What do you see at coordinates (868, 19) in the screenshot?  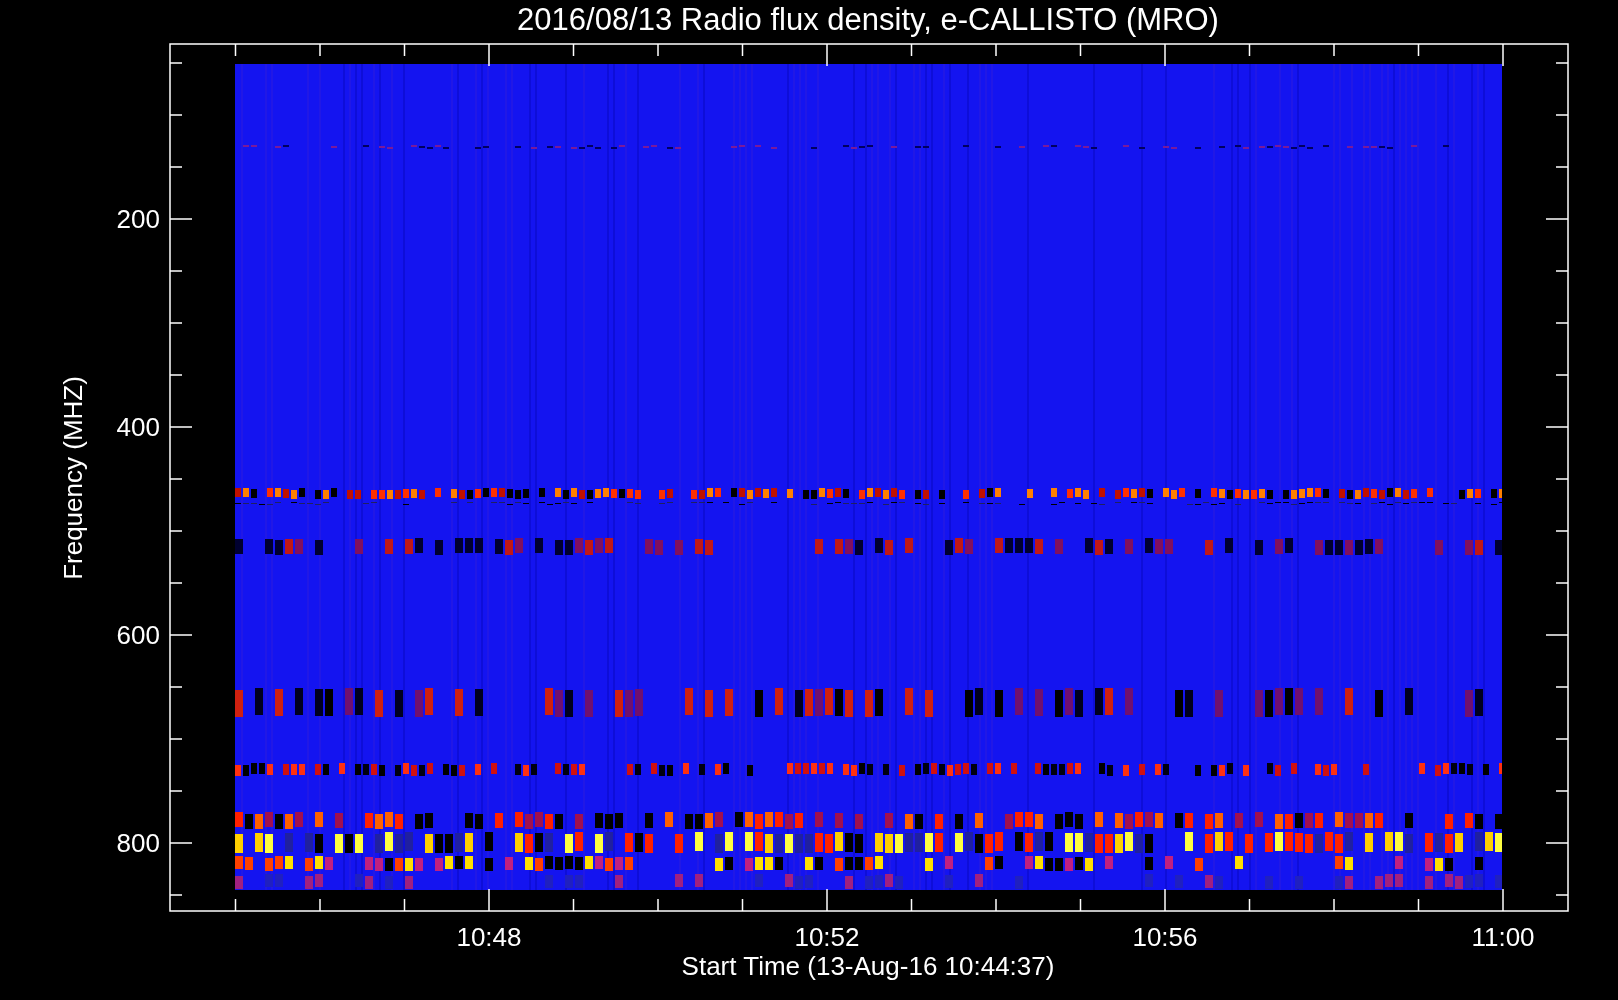 I see `chart-title: 2016/08/13 Radio flux density, e-CALLISTO (MRO)` at bounding box center [868, 19].